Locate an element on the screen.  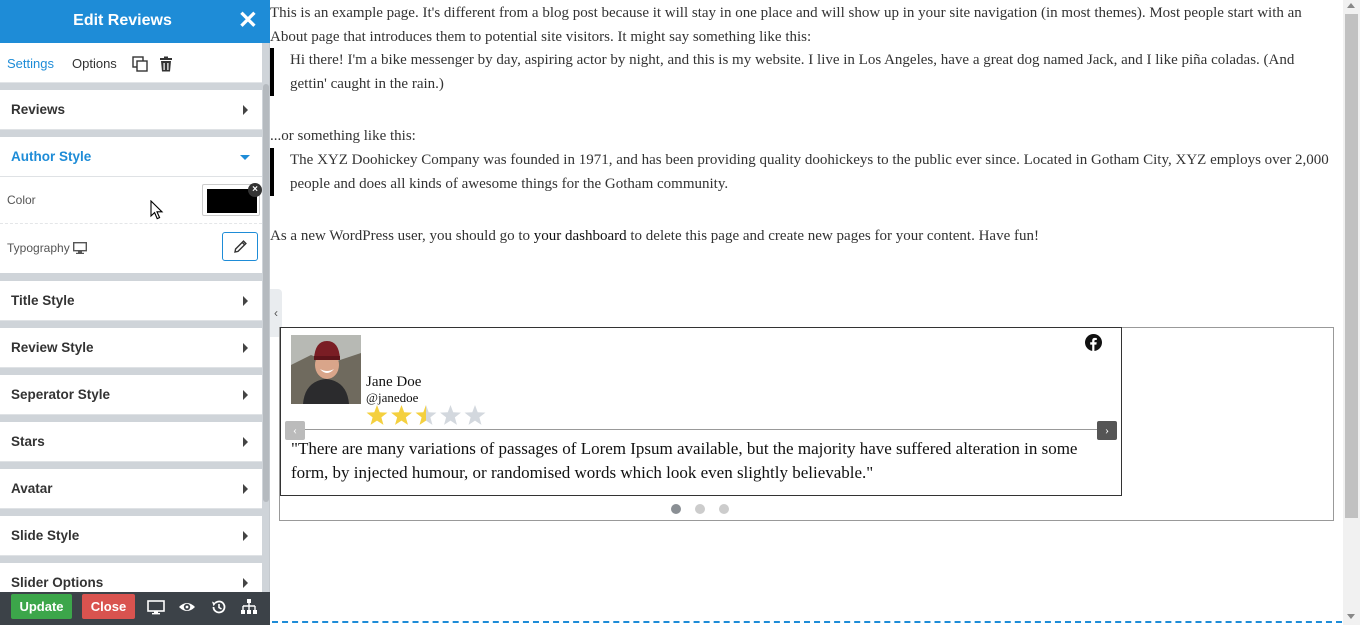
panel-scrollbar is located at coordinates (266, 293).